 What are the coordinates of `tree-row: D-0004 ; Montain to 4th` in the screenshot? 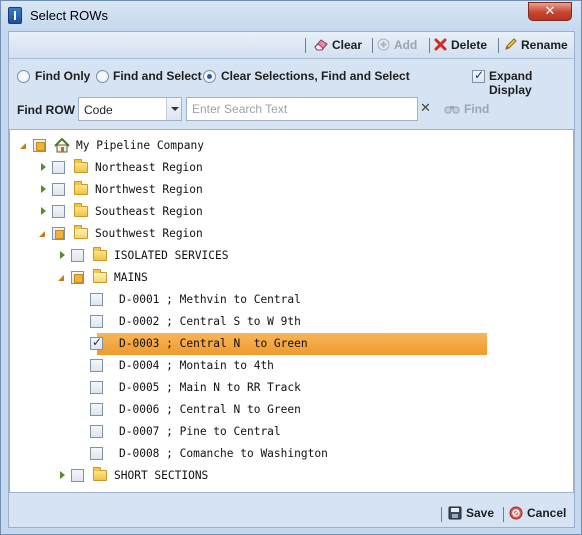 It's located at (291, 366).